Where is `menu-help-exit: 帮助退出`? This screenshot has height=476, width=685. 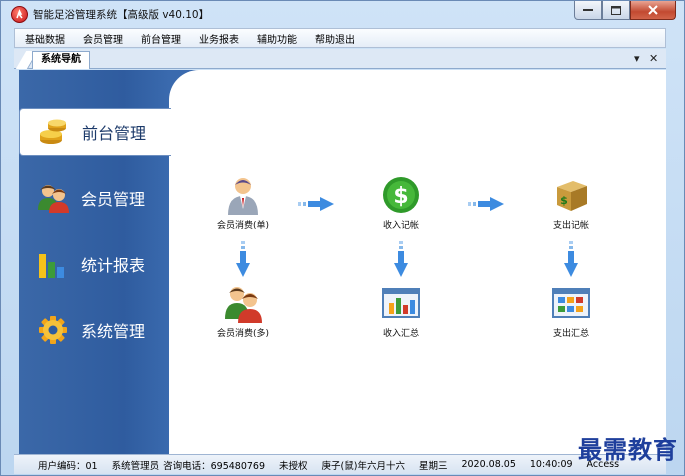
menu-help-exit: 帮助退出 is located at coordinates (335, 38).